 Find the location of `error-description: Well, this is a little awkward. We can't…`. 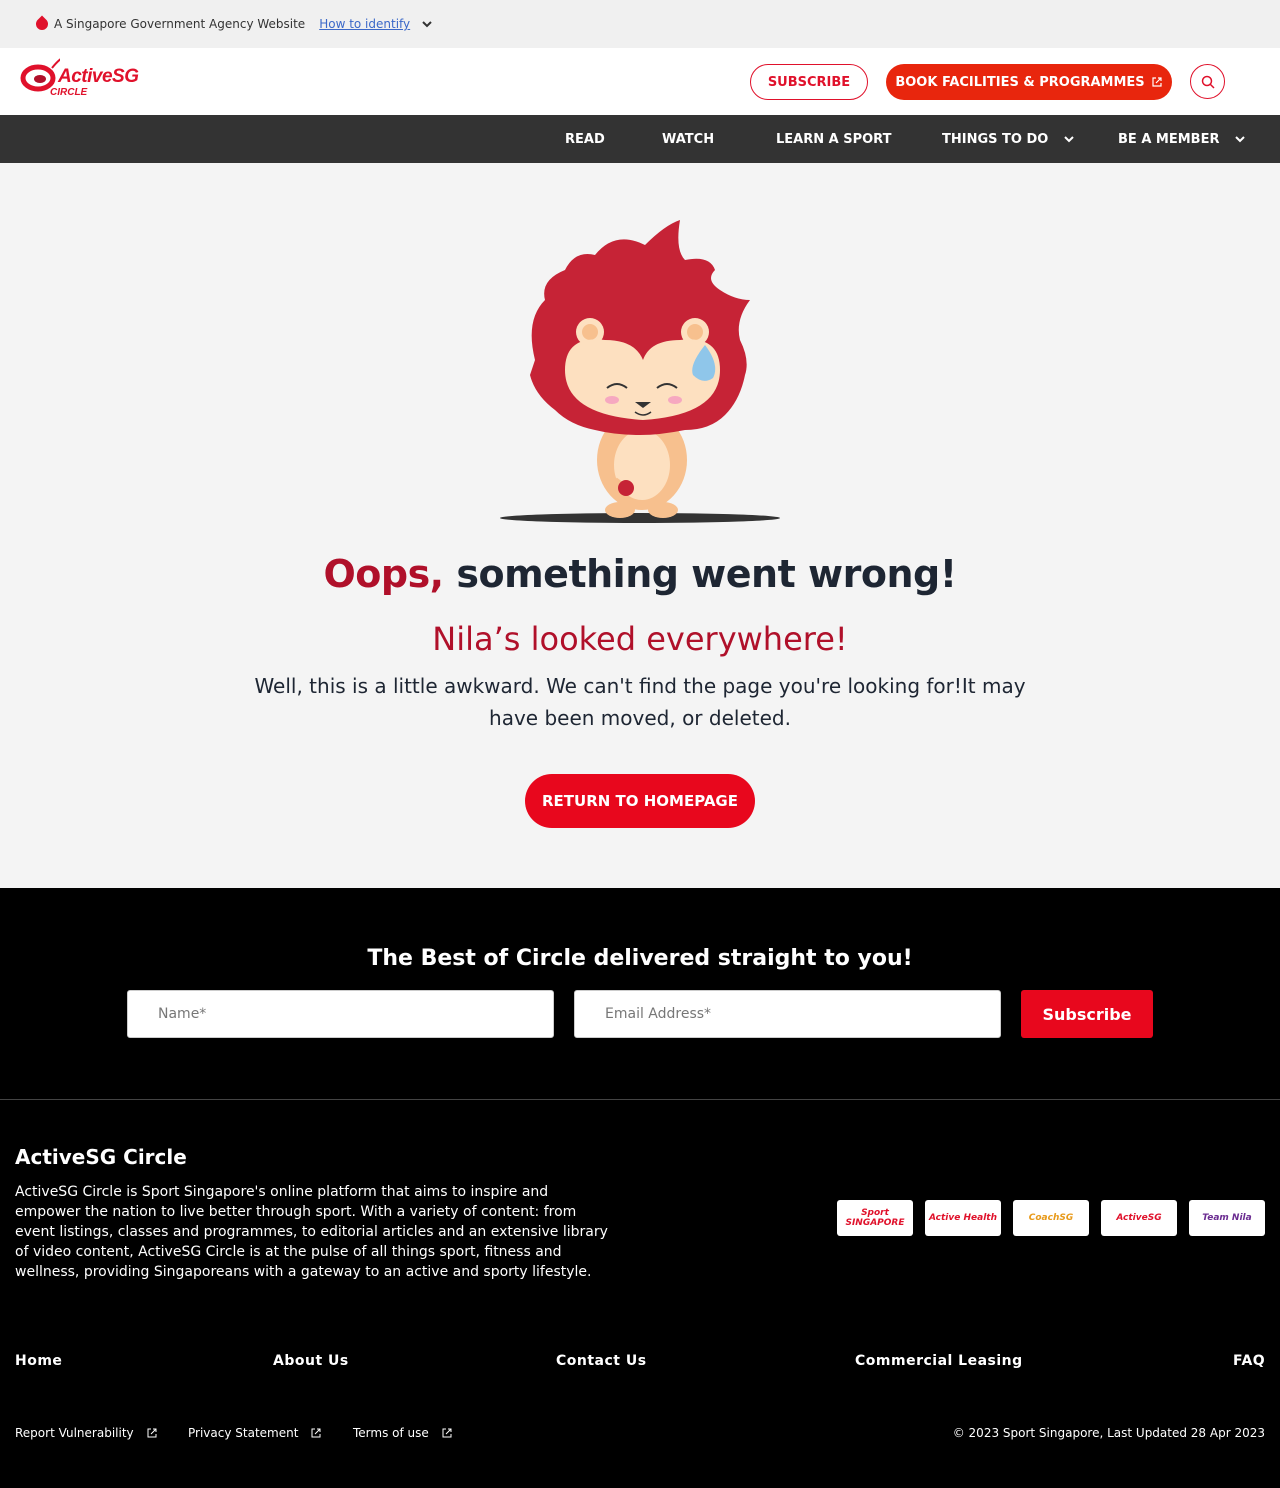

error-description: Well, this is a little awkward. We can't… is located at coordinates (640, 702).